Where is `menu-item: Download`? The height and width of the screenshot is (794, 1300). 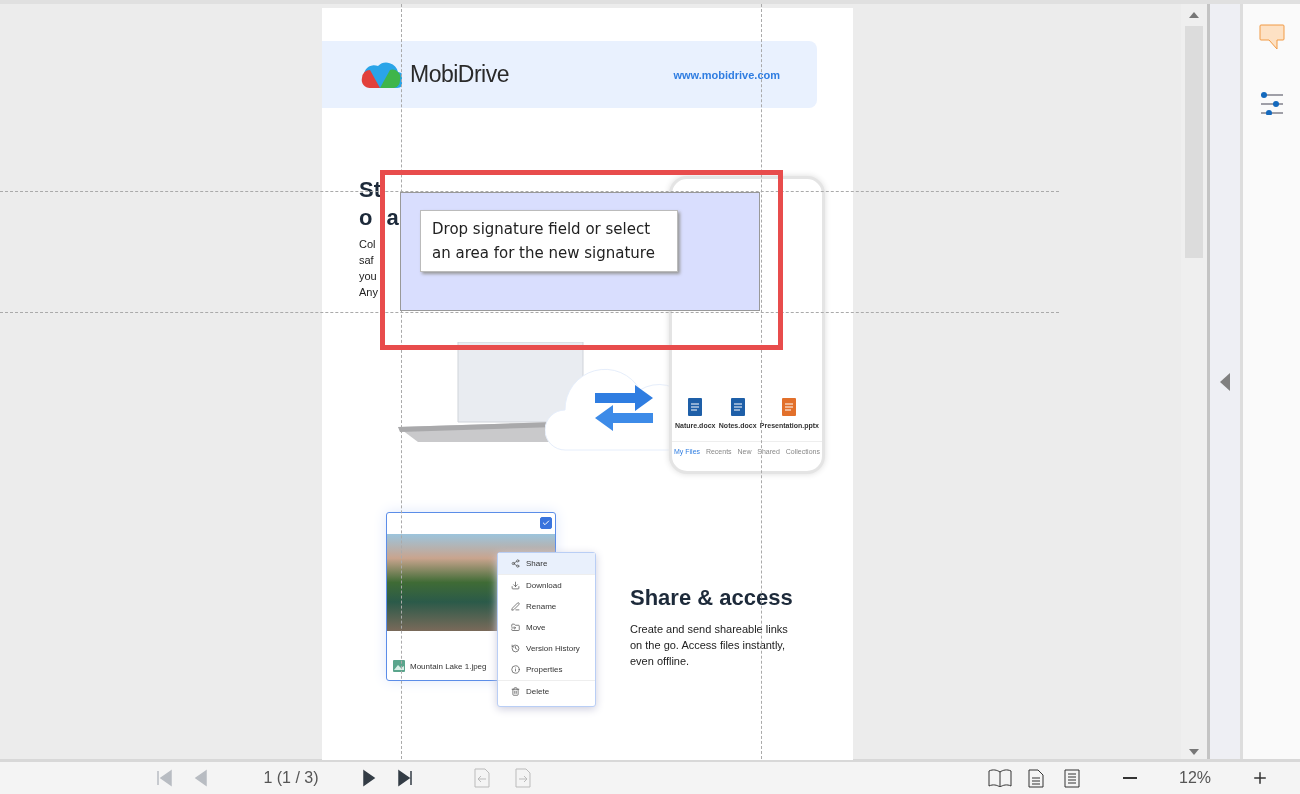
menu-item: Download is located at coordinates (546, 585).